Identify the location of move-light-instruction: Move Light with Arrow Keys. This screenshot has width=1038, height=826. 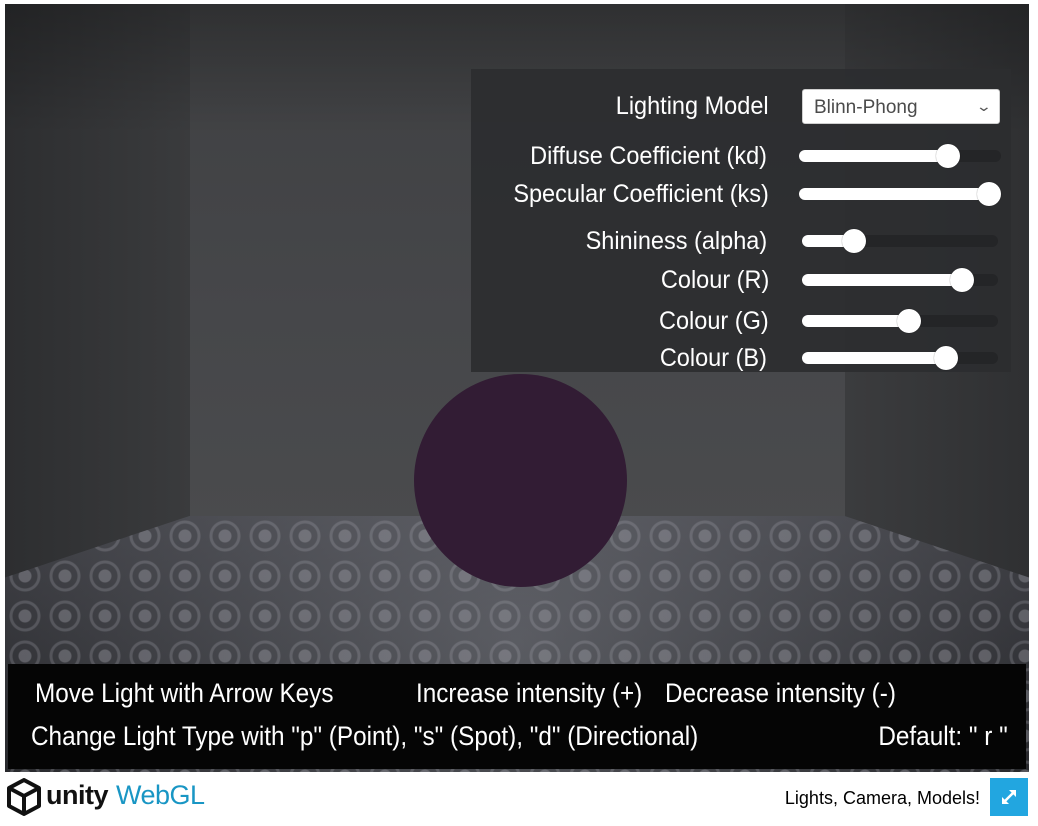
(184, 693).